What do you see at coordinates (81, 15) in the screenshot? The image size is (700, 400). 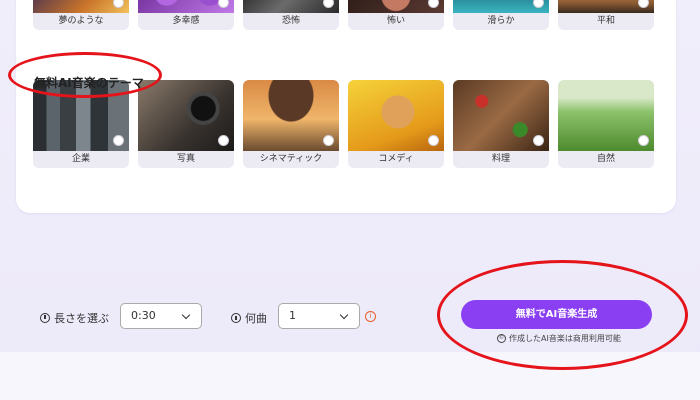 I see `mood-tile-dreamy: 夢のような` at bounding box center [81, 15].